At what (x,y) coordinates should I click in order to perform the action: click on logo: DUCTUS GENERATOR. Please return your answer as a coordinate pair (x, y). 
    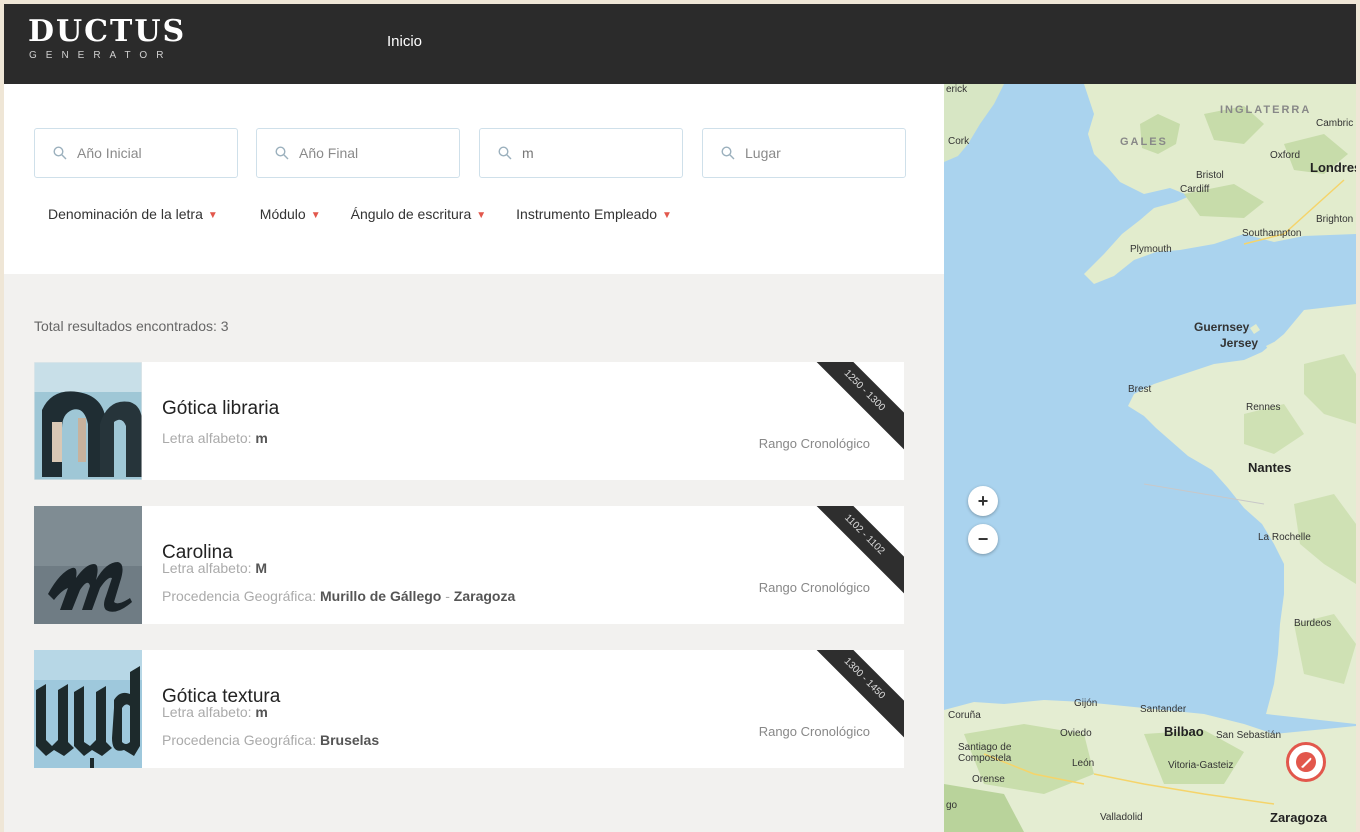
    Looking at the image, I should click on (107, 38).